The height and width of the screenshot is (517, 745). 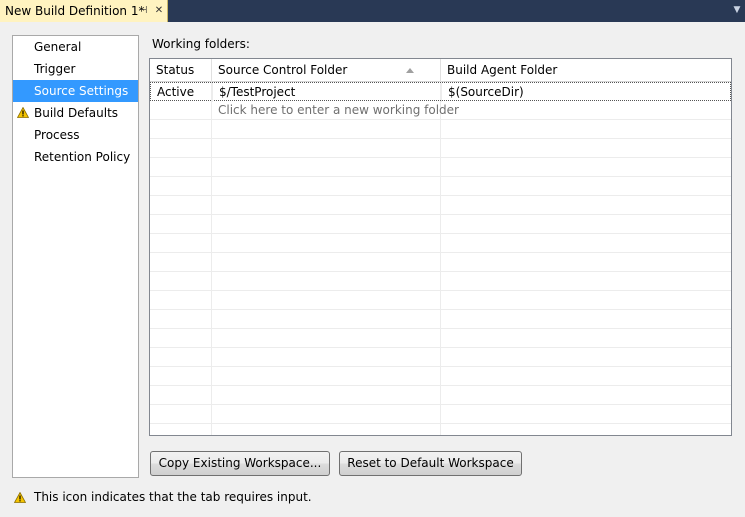 I want to click on nav-item-label: Retention Policy, so click(x=82, y=157).